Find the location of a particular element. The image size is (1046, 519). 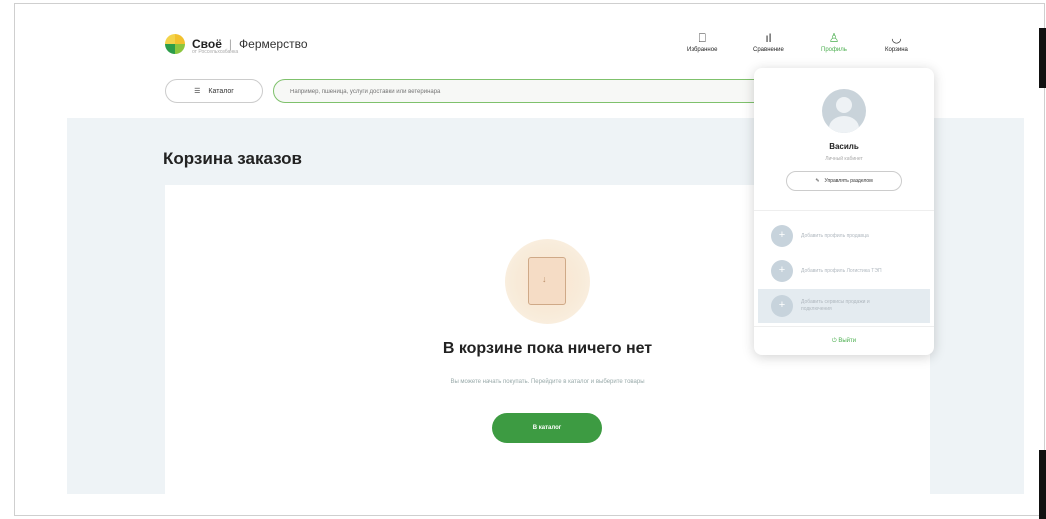

page-title: Корзина заказов is located at coordinates (232, 158).